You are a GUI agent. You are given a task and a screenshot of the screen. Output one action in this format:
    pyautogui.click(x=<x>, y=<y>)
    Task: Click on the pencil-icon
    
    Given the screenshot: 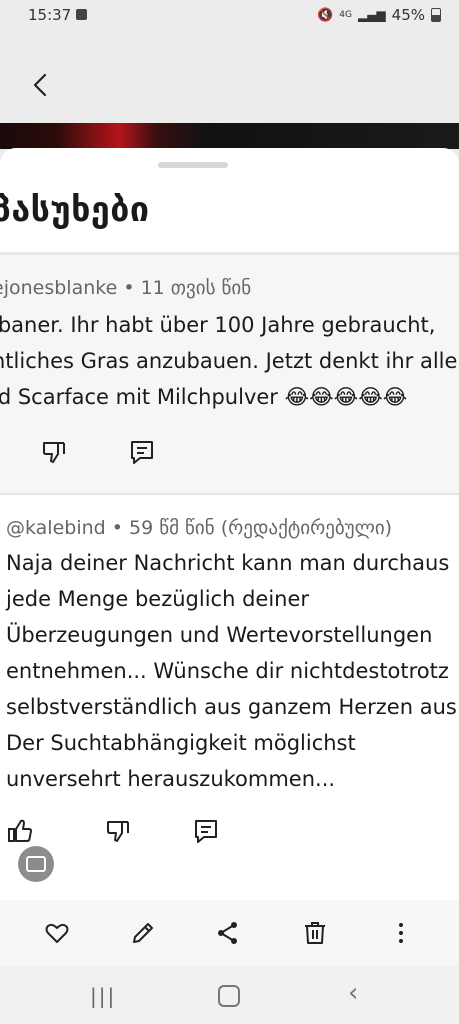 What is the action you would take?
    pyautogui.click(x=143, y=933)
    